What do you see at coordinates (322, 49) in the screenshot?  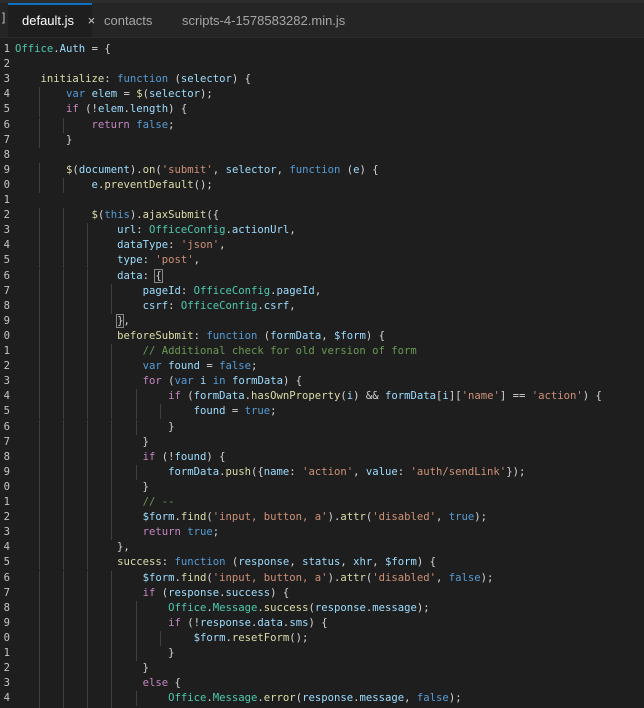 I see `code-line: 1 Office.Auth = {` at bounding box center [322, 49].